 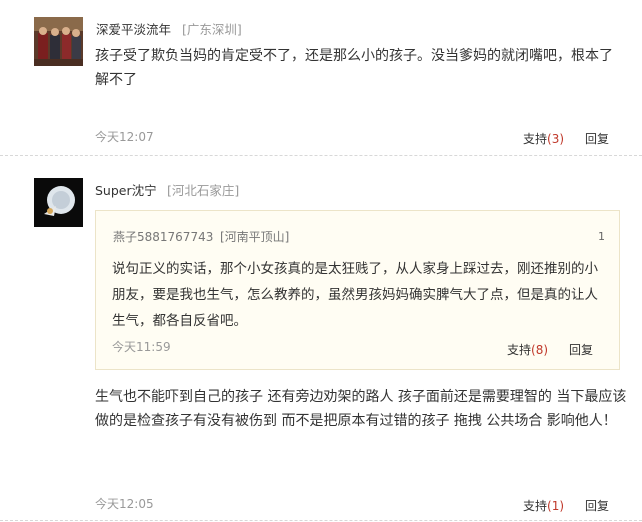 I want to click on user-location: [河北石家庄], so click(x=203, y=190).